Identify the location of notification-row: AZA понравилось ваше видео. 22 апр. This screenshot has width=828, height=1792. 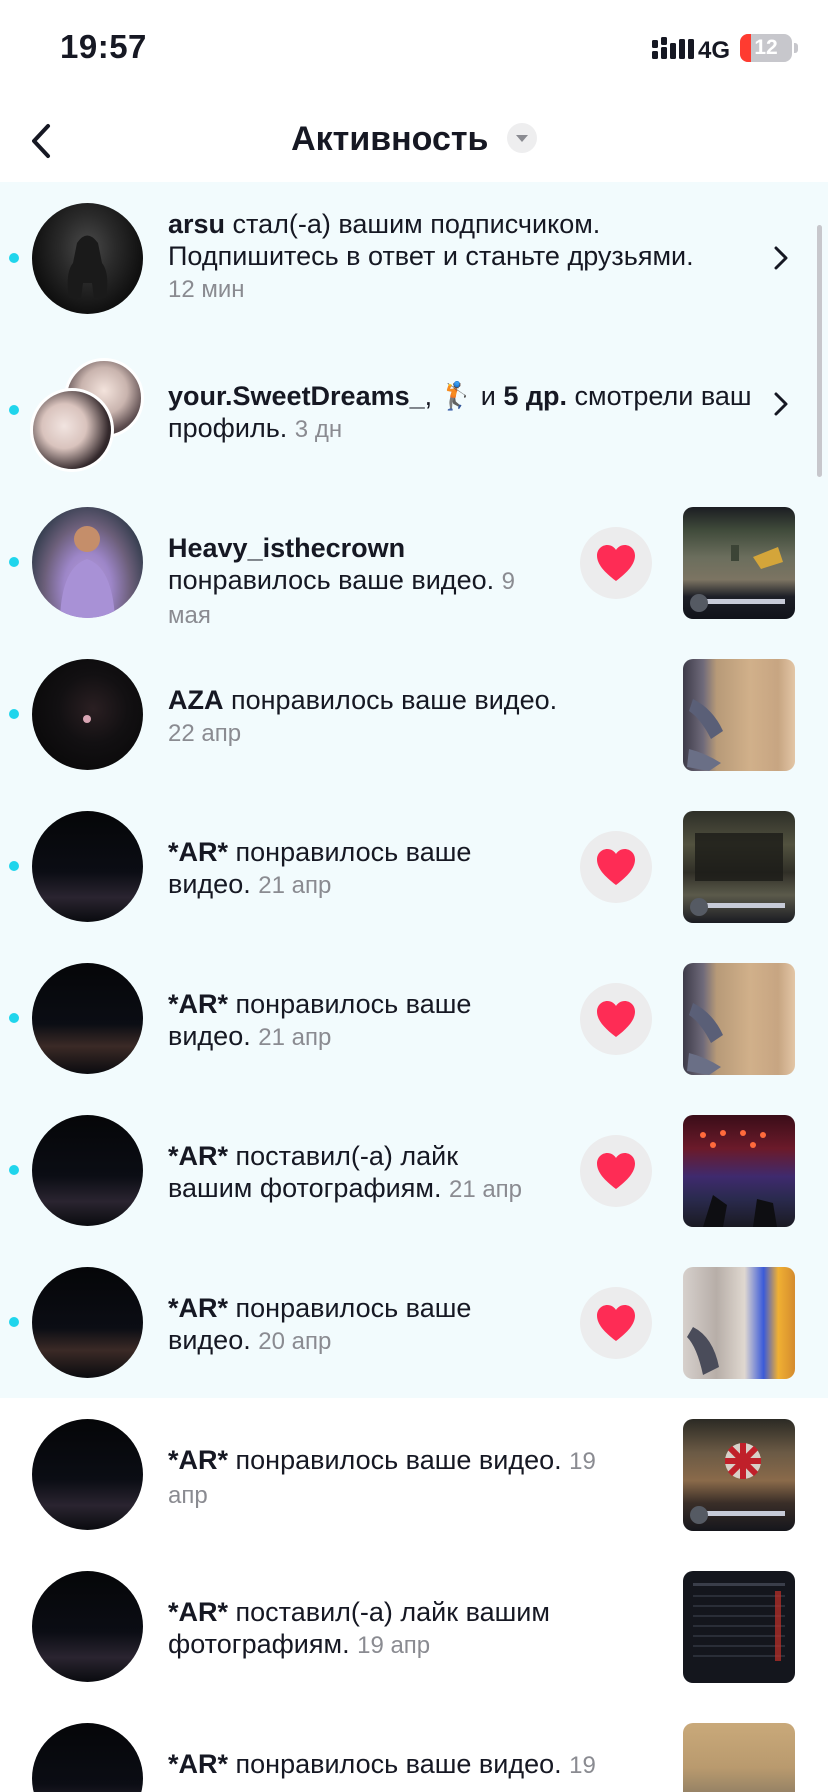
(414, 714).